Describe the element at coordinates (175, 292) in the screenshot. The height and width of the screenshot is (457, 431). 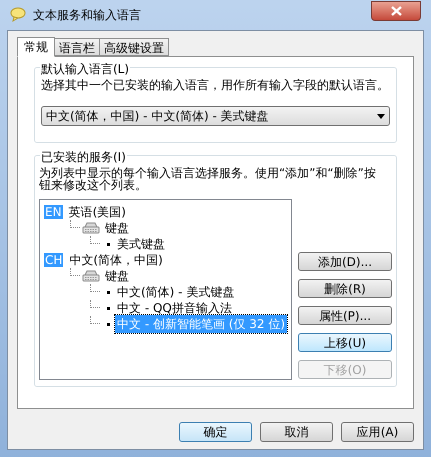
I see `tree-item: 中文(简体) - 美式键盘` at that location.